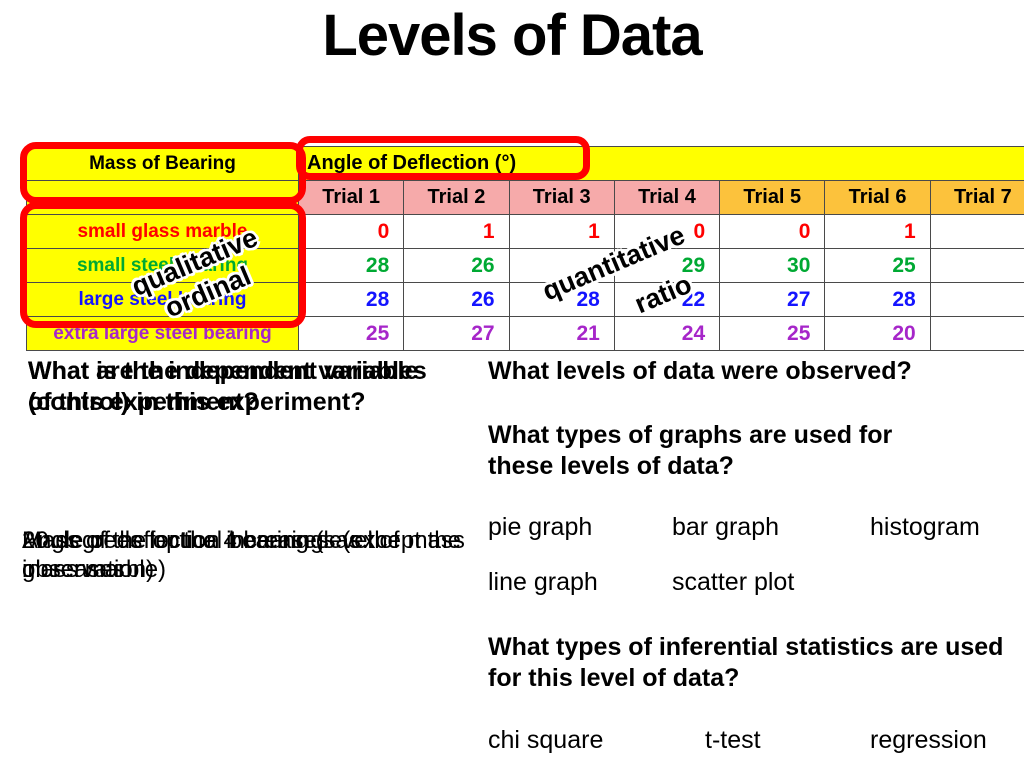 The height and width of the screenshot is (768, 1024). Describe the element at coordinates (726, 527) in the screenshot. I see `graph-type-bar-graph: bar graph` at that location.